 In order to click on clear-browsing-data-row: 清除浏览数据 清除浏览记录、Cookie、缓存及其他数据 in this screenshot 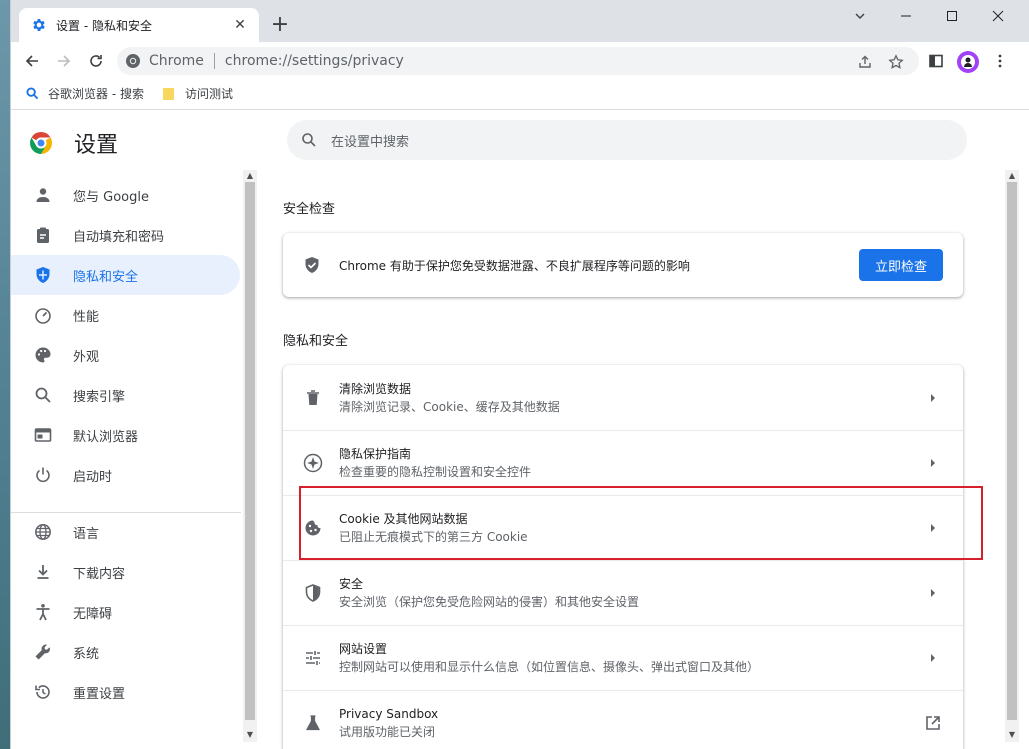, I will do `click(623, 397)`.